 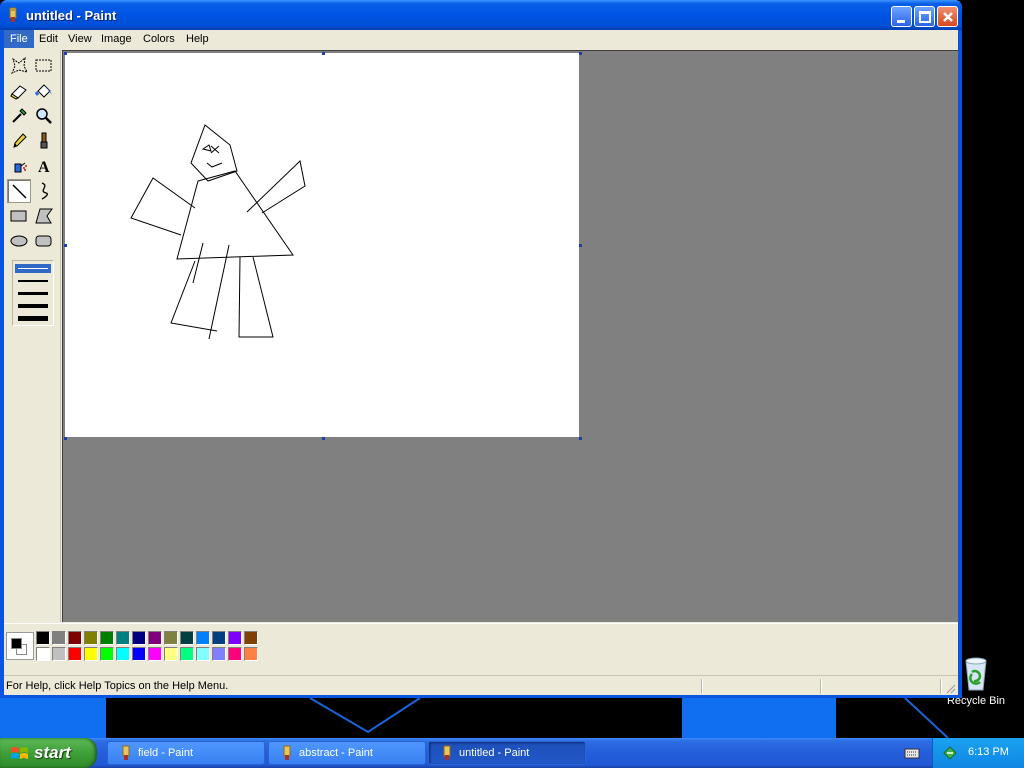 What do you see at coordinates (52, 752) in the screenshot?
I see `start-label: start` at bounding box center [52, 752].